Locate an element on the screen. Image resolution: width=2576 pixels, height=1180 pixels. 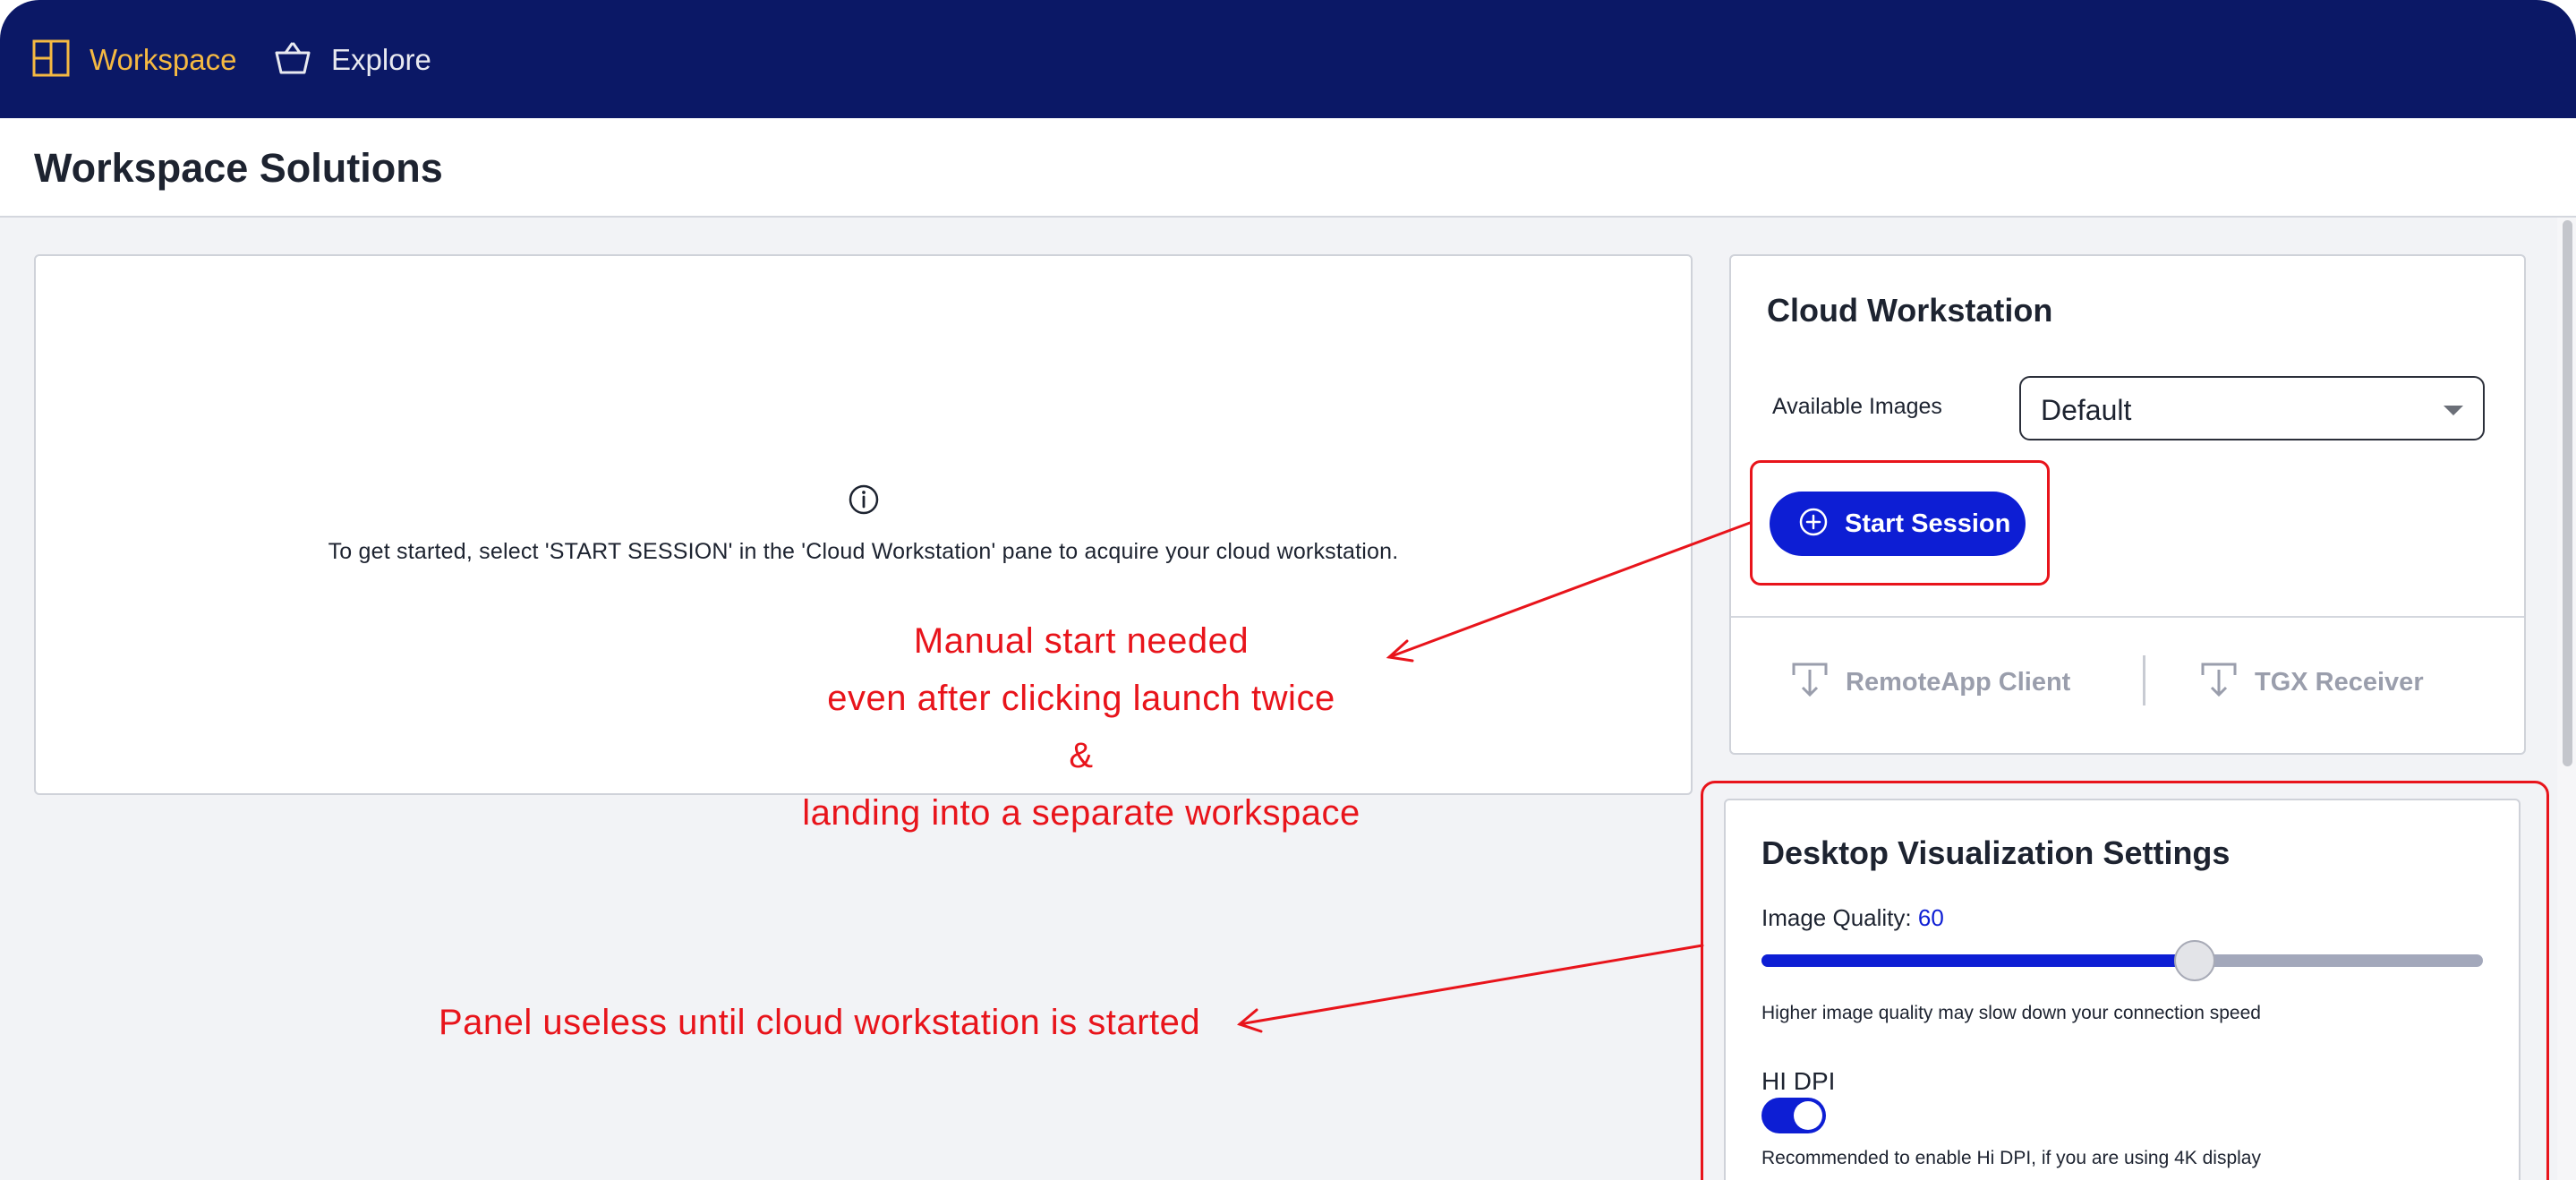
annotation-session-line-3: & is located at coordinates (1081, 755).